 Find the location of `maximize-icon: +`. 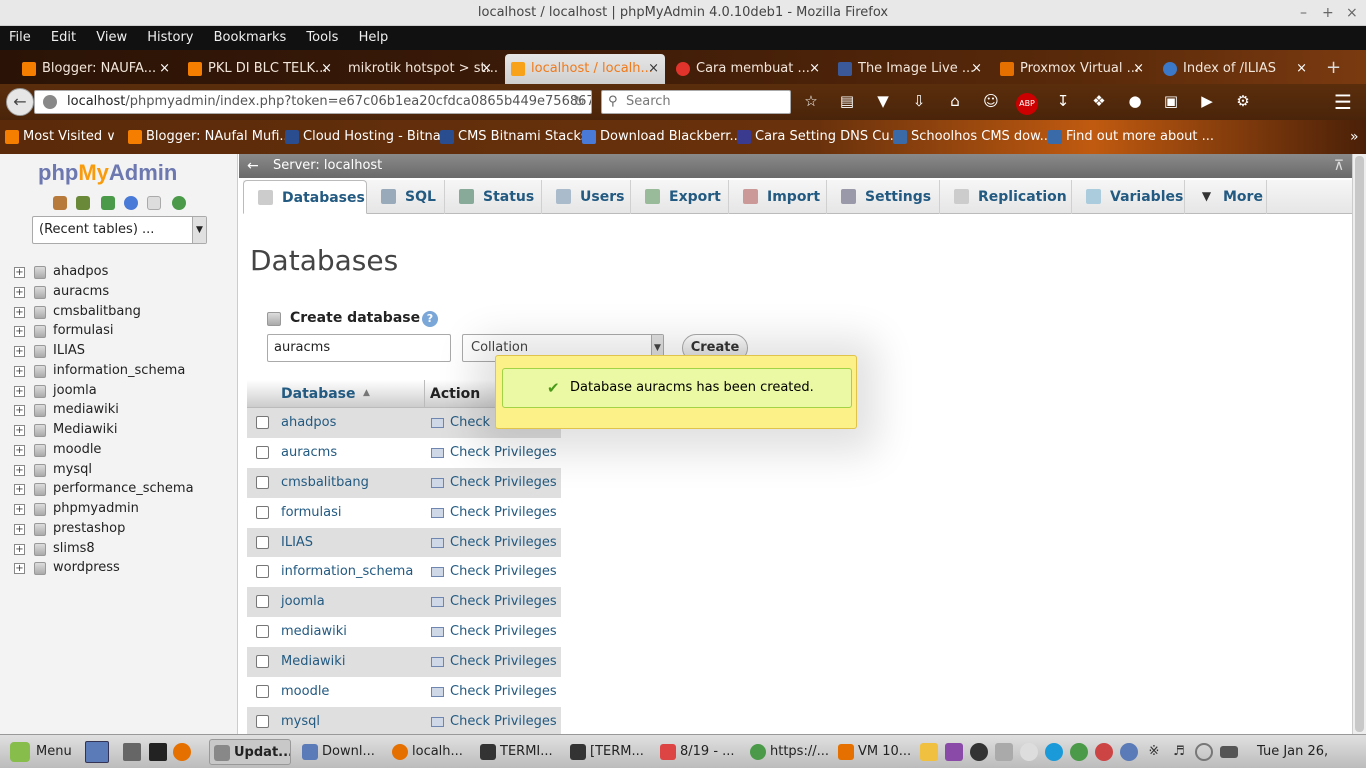

maximize-icon: + is located at coordinates (1328, 13).